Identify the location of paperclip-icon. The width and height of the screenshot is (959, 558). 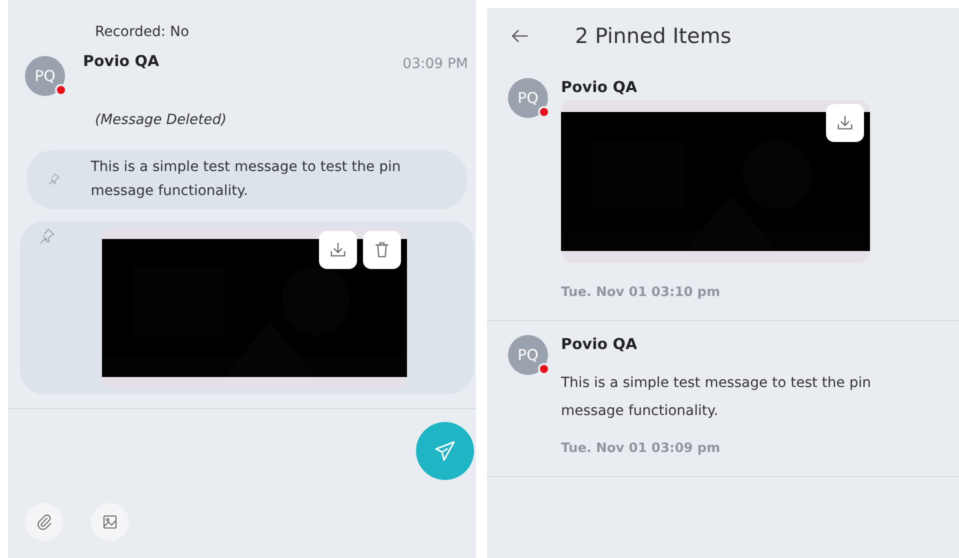
(44, 522).